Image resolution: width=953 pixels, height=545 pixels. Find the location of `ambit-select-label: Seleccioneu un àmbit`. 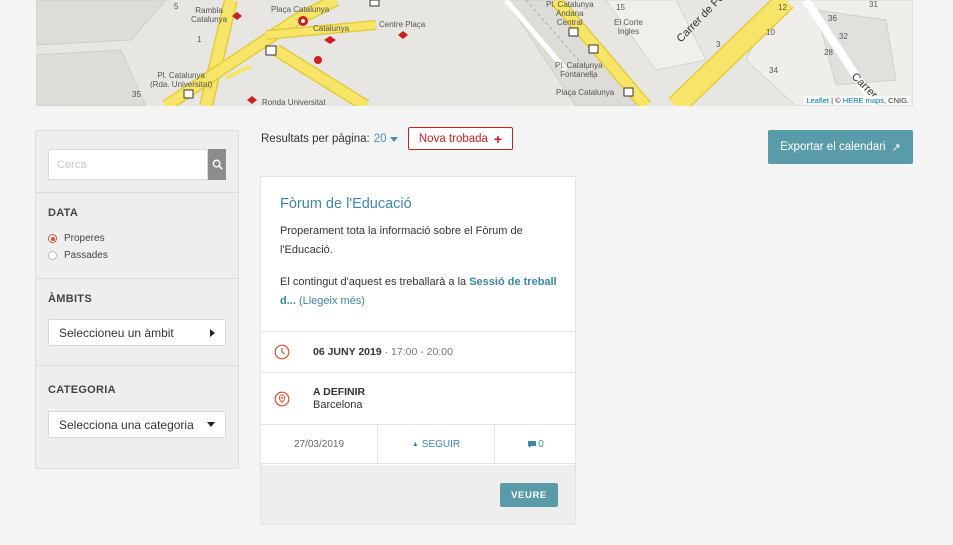

ambit-select-label: Seleccioneu un àmbit is located at coordinates (116, 332).